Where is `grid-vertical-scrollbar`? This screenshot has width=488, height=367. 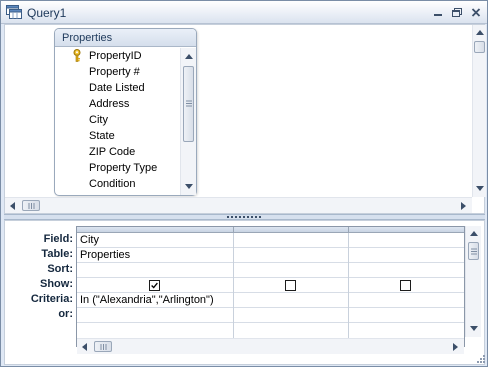 grid-vertical-scrollbar is located at coordinates (473, 281).